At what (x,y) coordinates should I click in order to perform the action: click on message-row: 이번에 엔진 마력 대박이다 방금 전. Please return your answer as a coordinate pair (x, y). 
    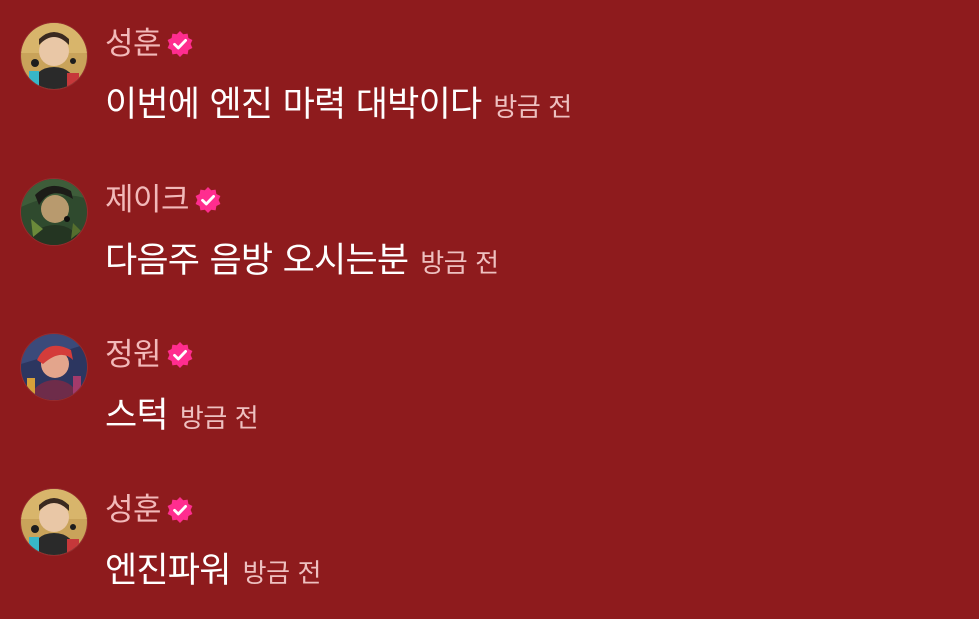
    Looking at the image, I should click on (338, 105).